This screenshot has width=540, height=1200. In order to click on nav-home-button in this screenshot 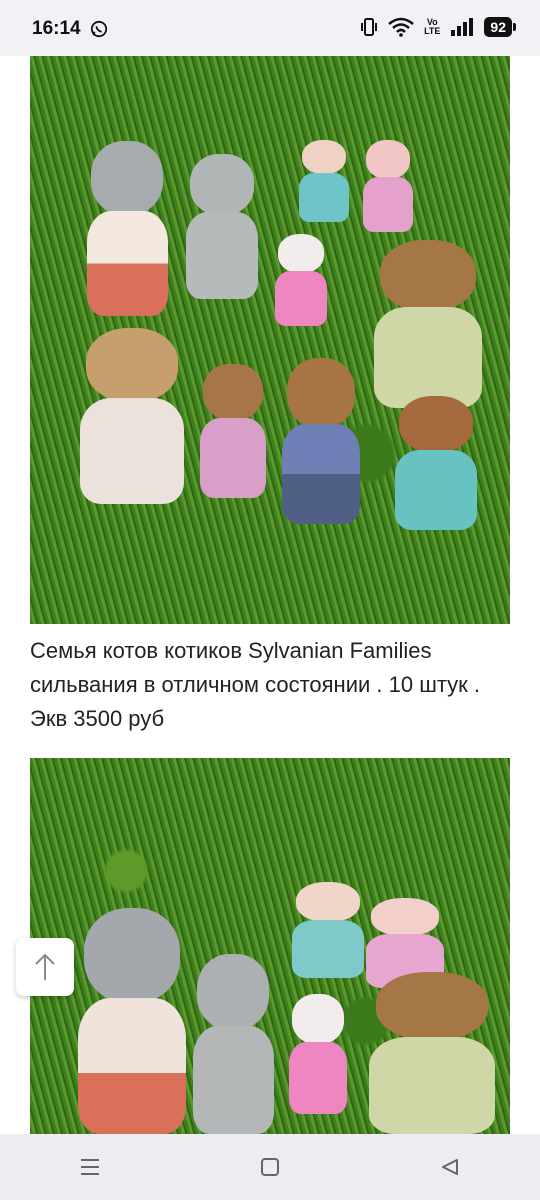, I will do `click(270, 1167)`.